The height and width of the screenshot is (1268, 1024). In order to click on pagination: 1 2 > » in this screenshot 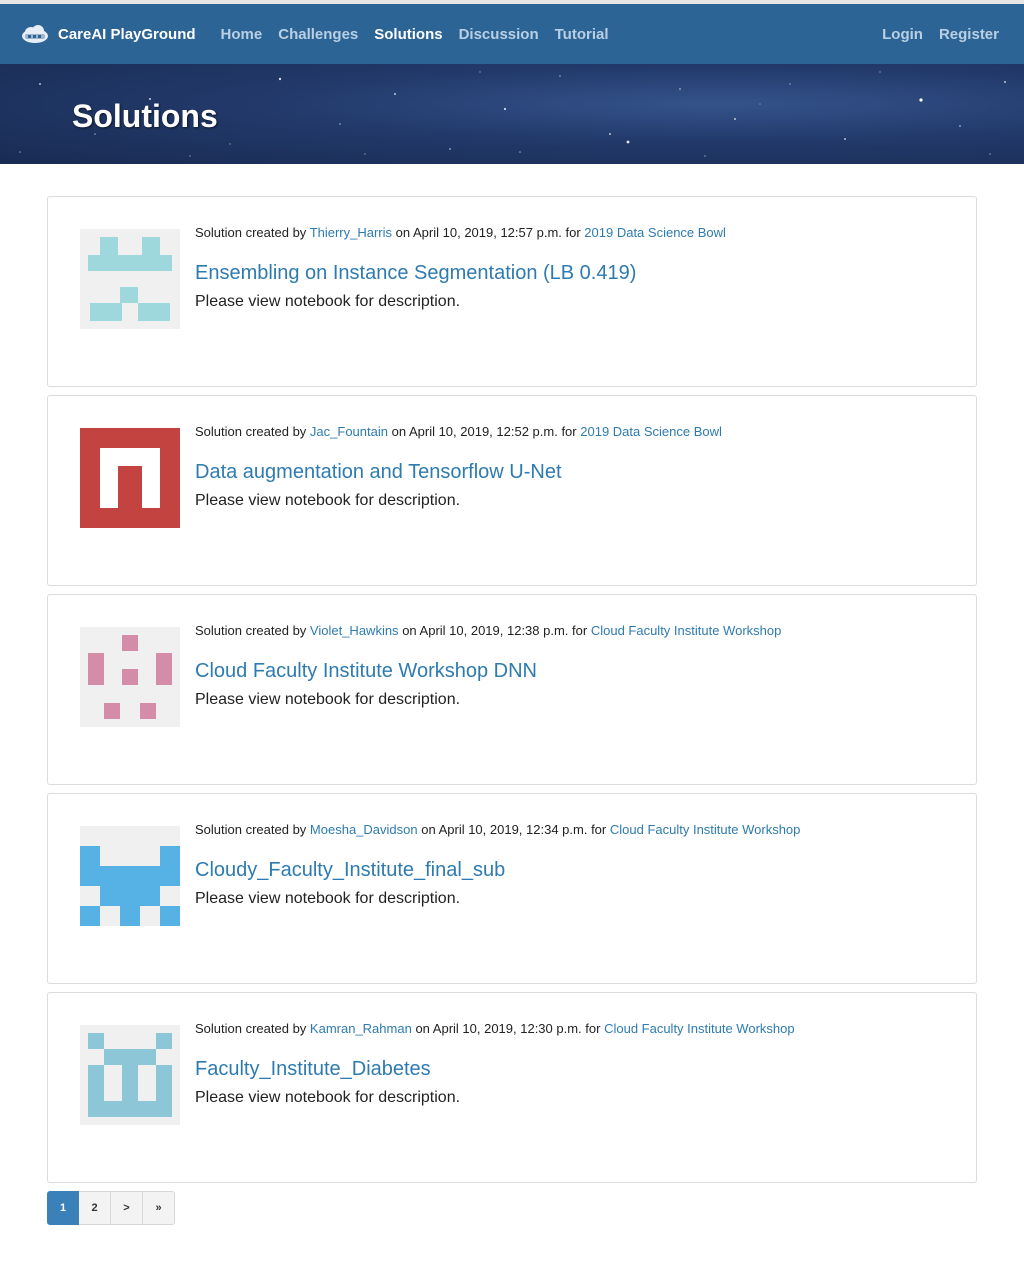, I will do `click(512, 1208)`.